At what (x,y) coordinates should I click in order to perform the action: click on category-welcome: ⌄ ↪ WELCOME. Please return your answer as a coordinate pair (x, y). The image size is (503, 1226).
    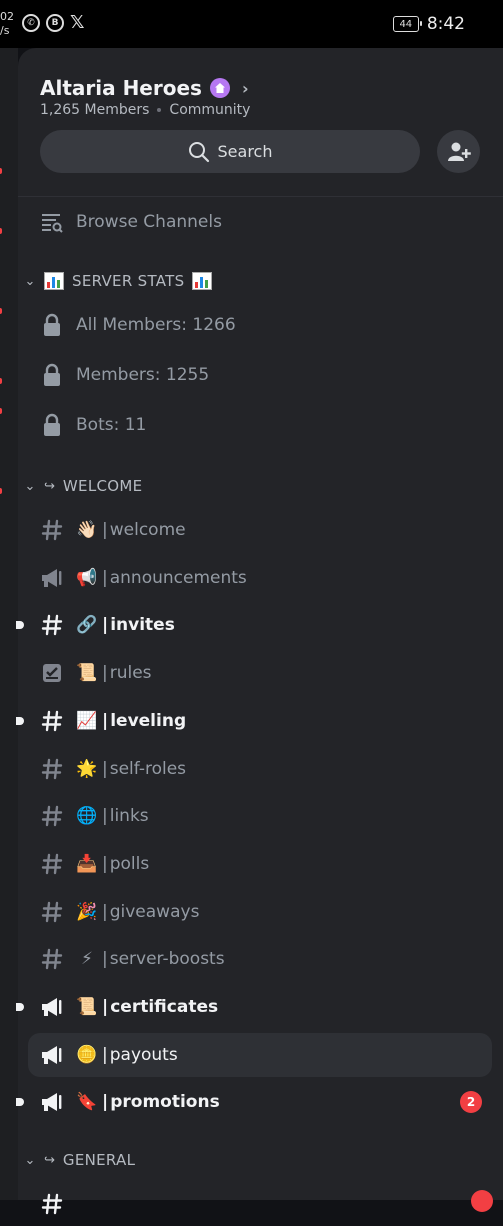
    Looking at the image, I should click on (83, 486).